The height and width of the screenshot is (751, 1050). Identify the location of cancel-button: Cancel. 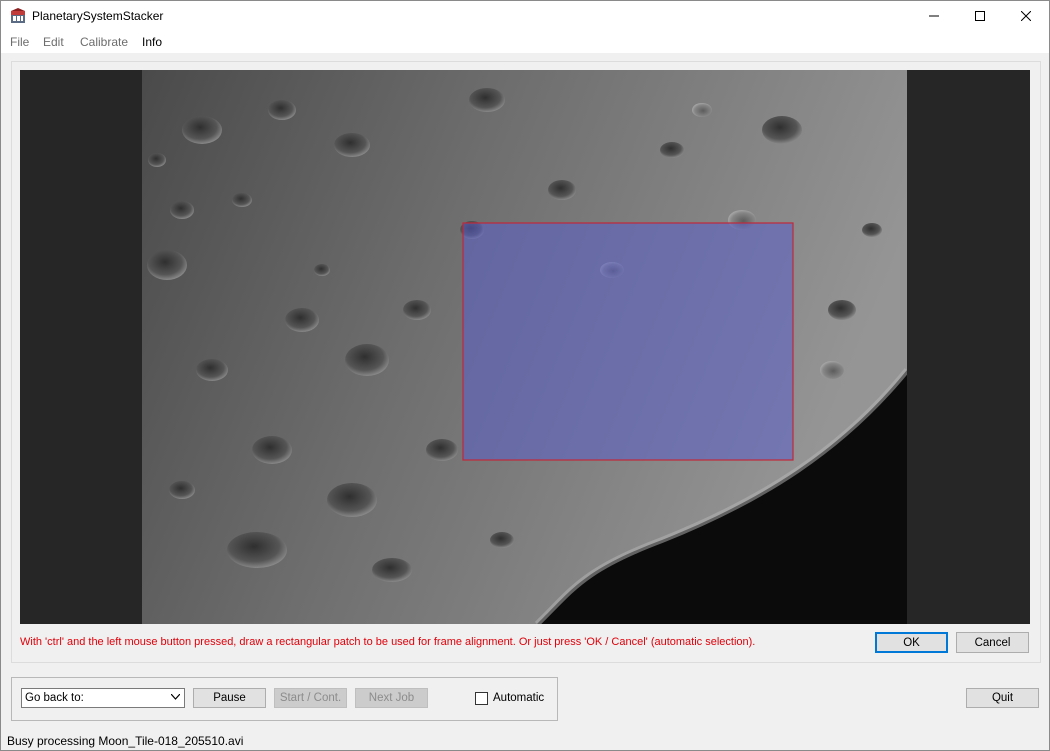
(992, 642).